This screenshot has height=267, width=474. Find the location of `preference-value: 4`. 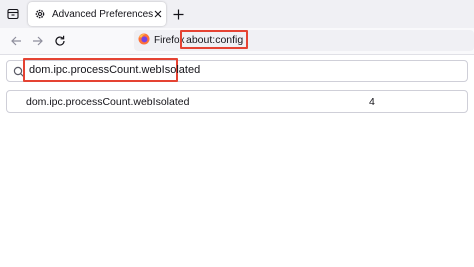

preference-value: 4 is located at coordinates (372, 102).